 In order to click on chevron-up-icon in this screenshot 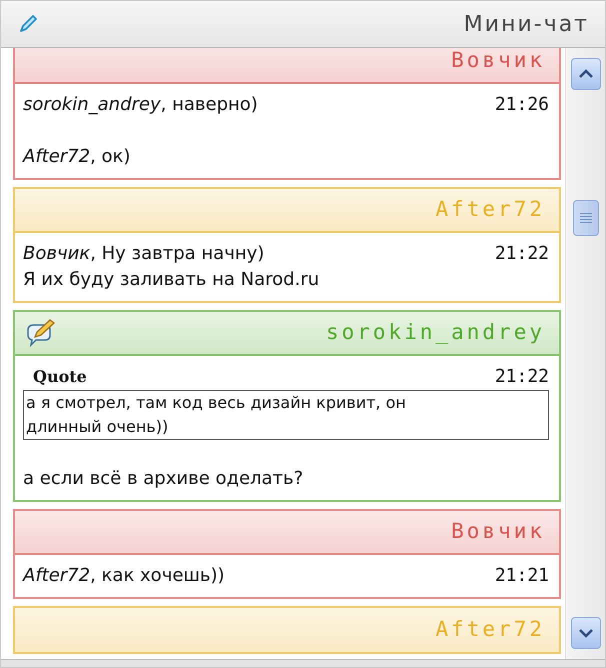, I will do `click(585, 74)`.